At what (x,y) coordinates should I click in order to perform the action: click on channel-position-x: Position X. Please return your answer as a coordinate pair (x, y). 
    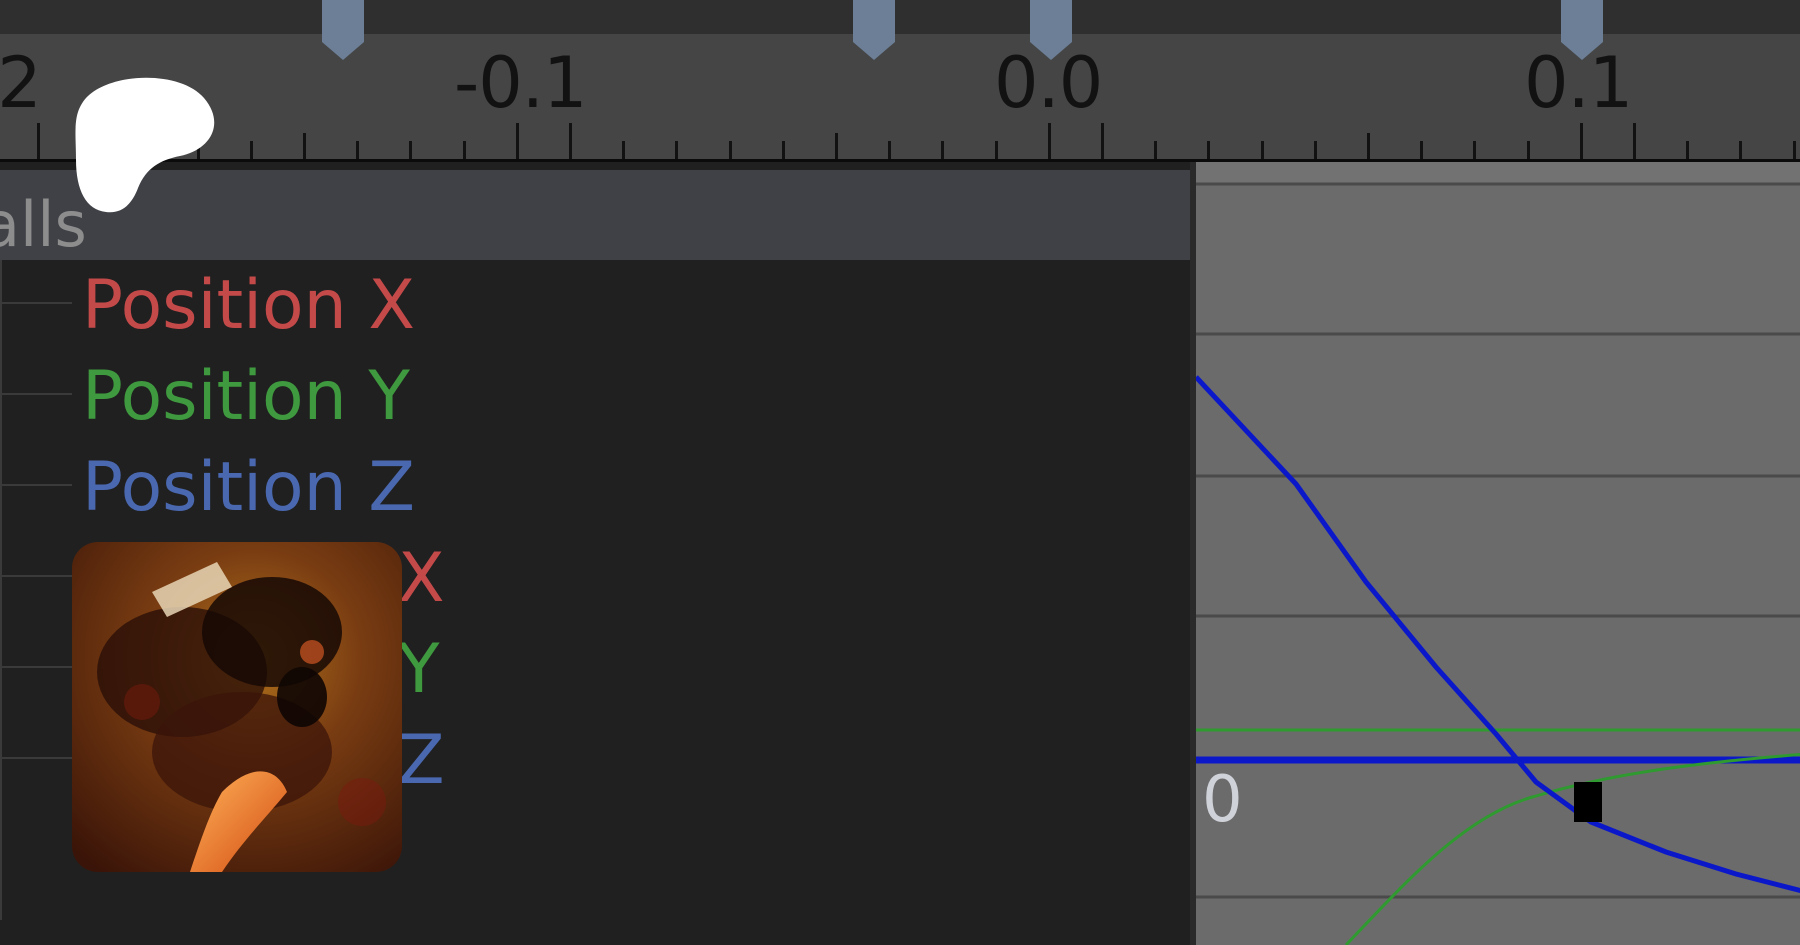
    Looking at the image, I should click on (248, 306).